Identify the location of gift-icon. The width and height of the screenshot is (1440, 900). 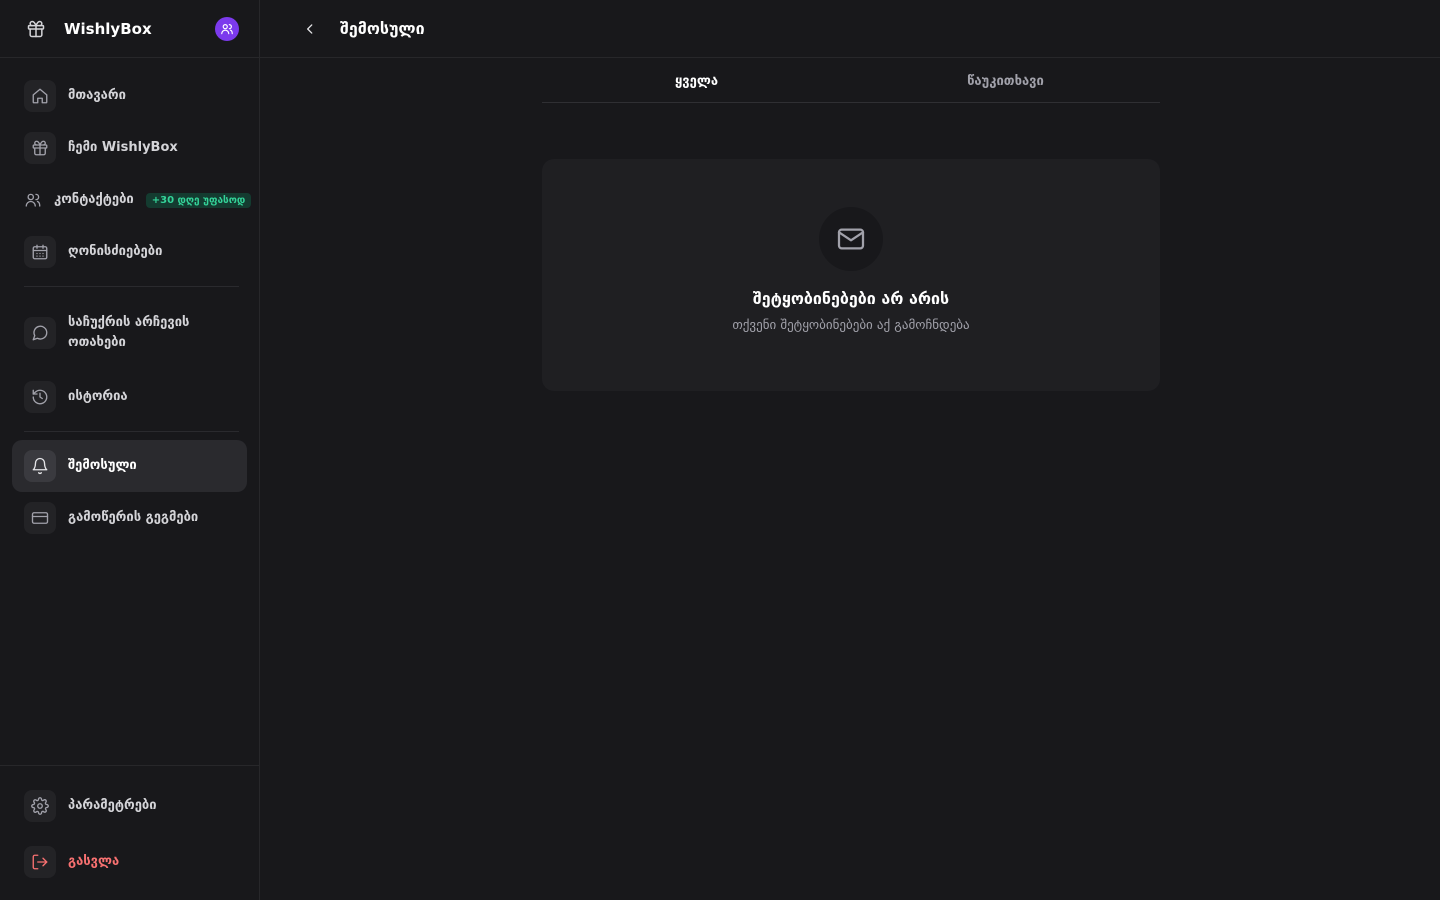
(40, 148).